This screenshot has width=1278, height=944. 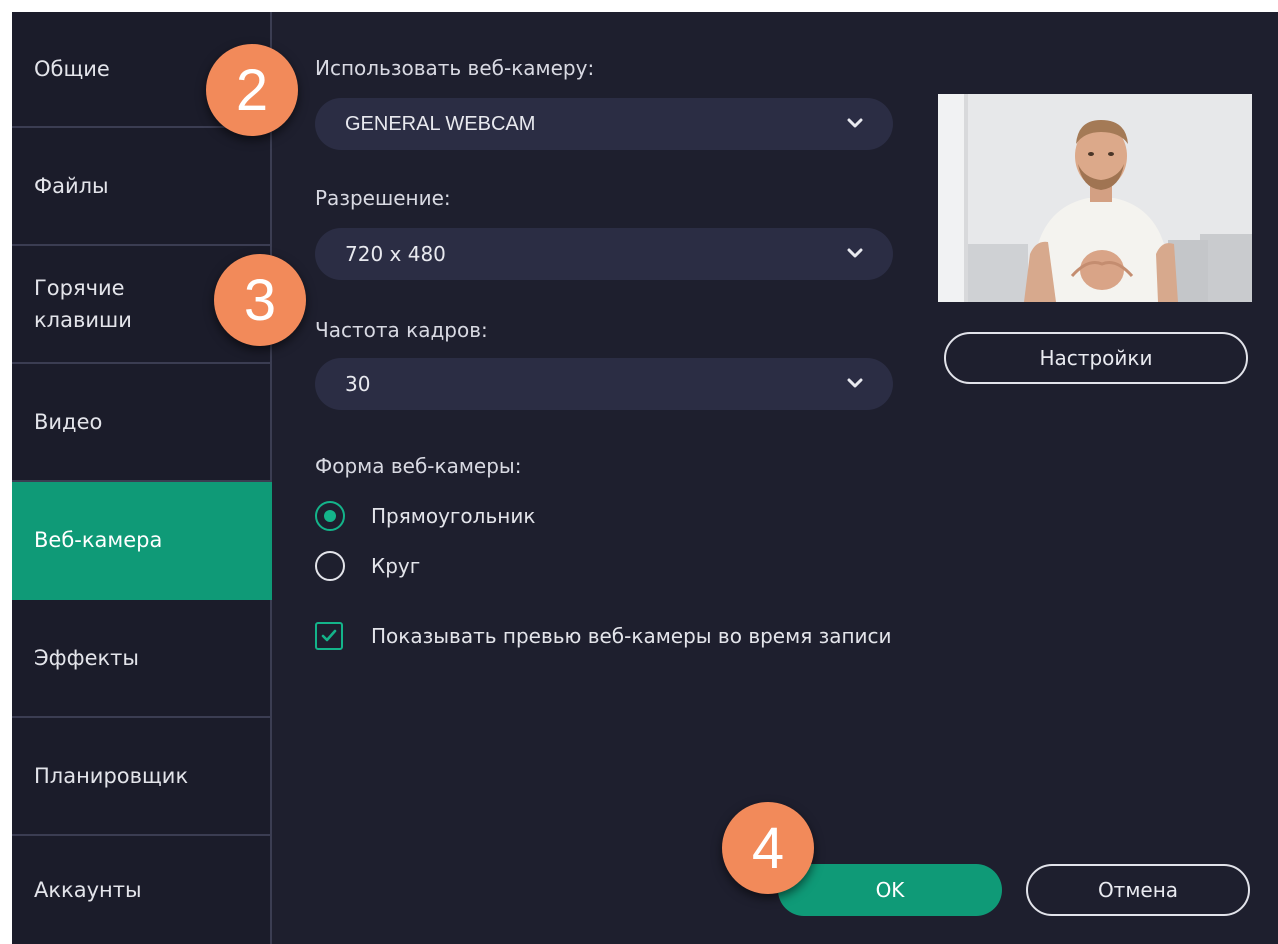 I want to click on shape-option-circle: Круг, so click(x=367, y=566).